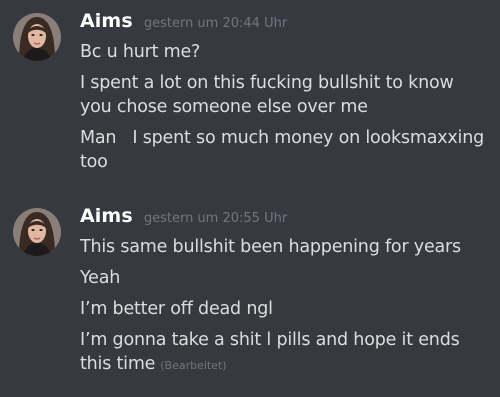 The height and width of the screenshot is (397, 500). I want to click on message-text: Yeah, so click(100, 278).